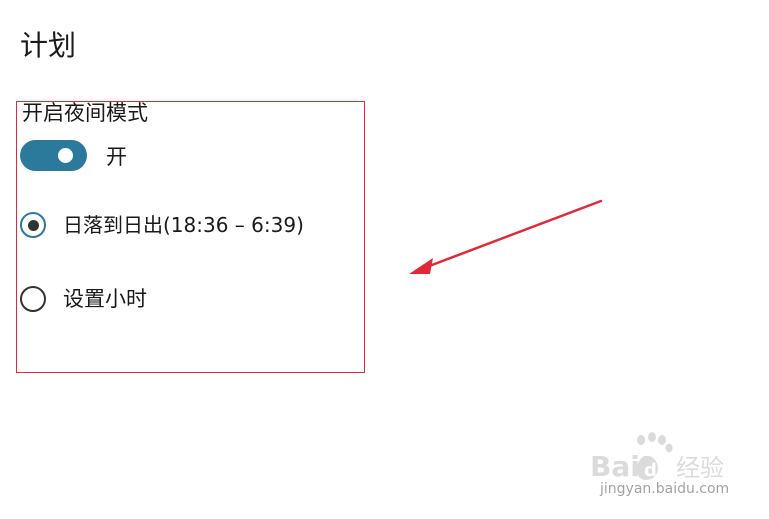 The height and width of the screenshot is (519, 769). I want to click on svg-text: du, so click(657, 470).